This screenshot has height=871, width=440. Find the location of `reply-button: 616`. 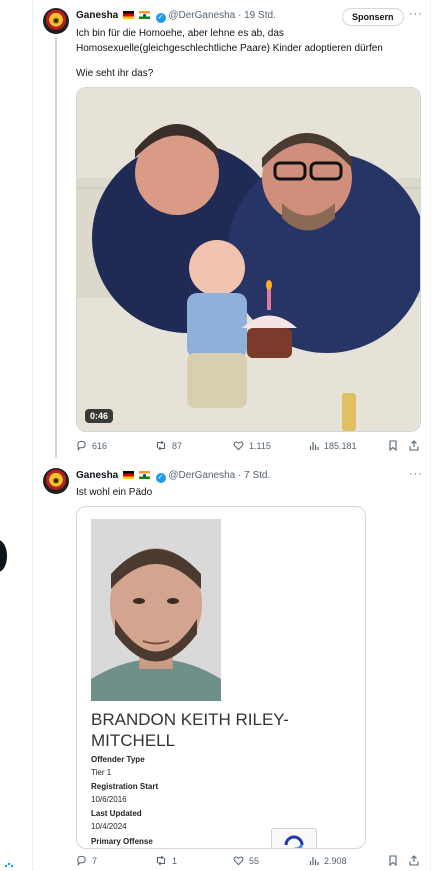

reply-button: 616 is located at coordinates (91, 445).